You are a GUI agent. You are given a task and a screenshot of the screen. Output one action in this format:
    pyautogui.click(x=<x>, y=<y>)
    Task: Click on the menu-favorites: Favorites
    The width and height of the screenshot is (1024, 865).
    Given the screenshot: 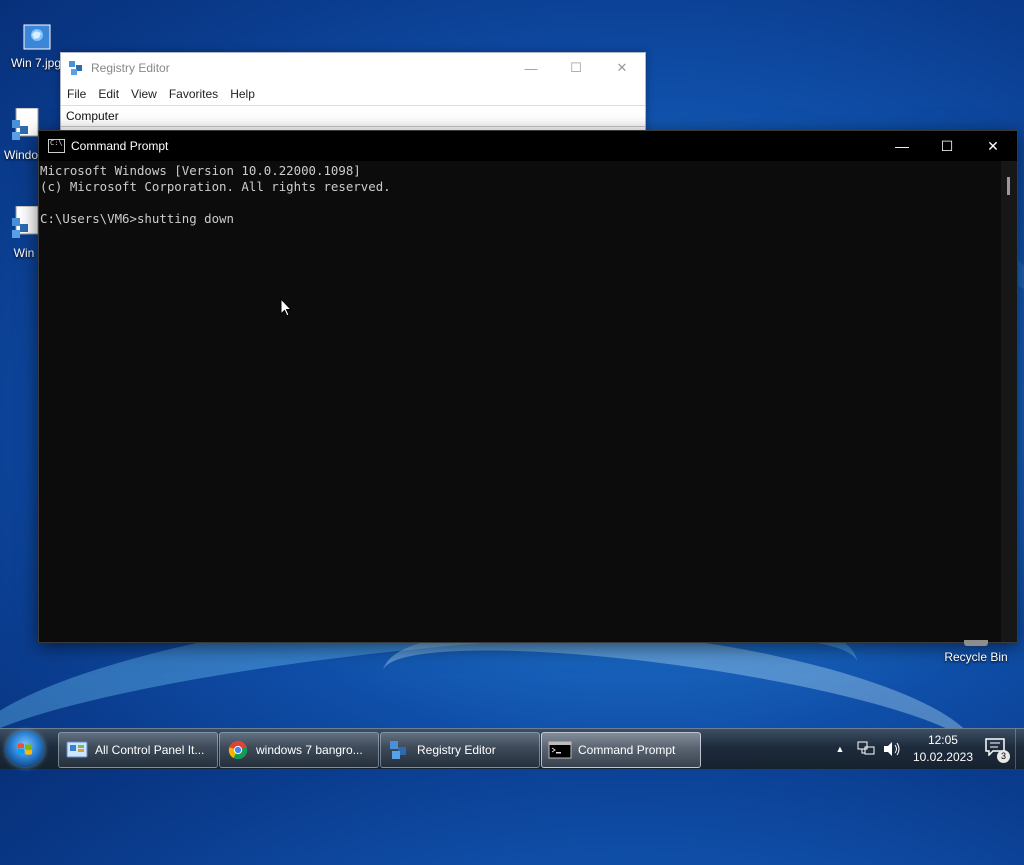 What is the action you would take?
    pyautogui.click(x=193, y=94)
    